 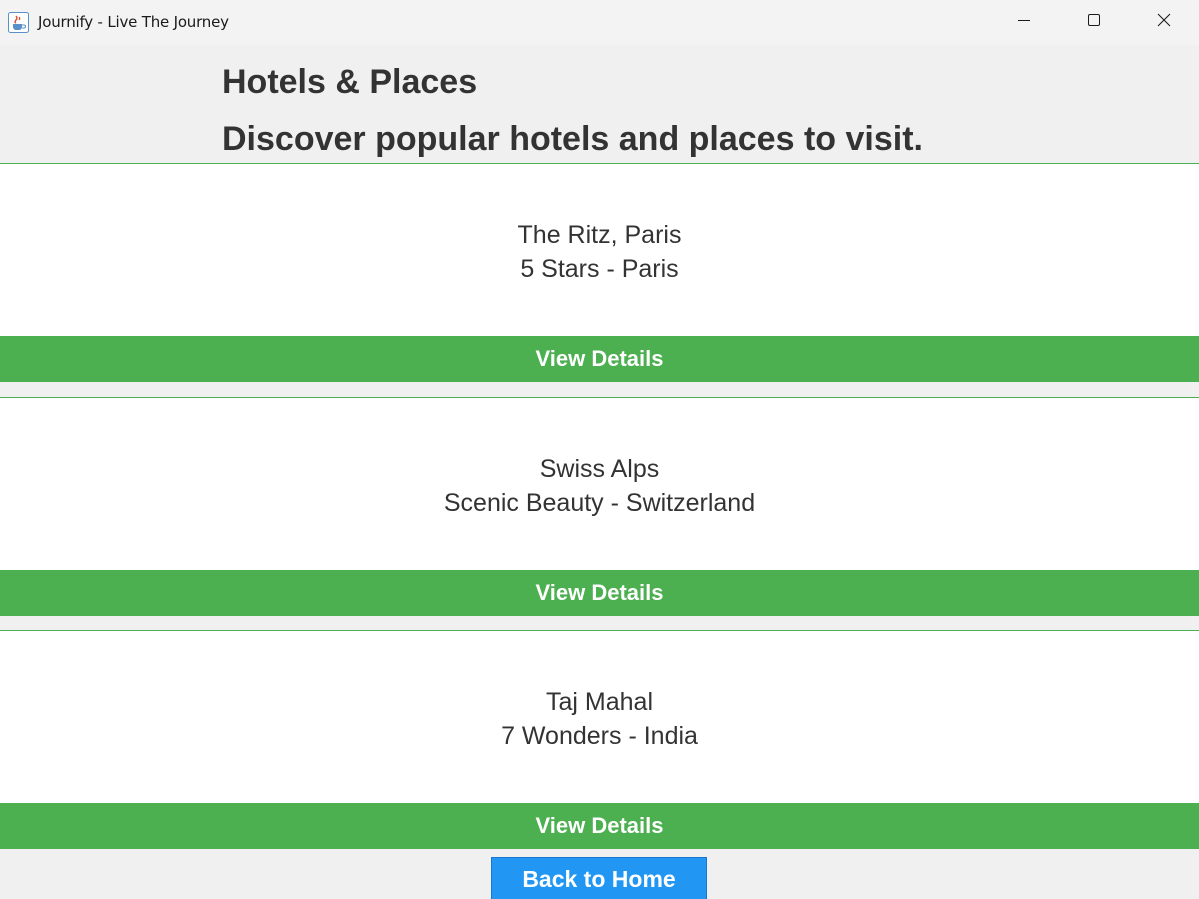 What do you see at coordinates (350, 82) in the screenshot?
I see `page-title: Hotels & Places` at bounding box center [350, 82].